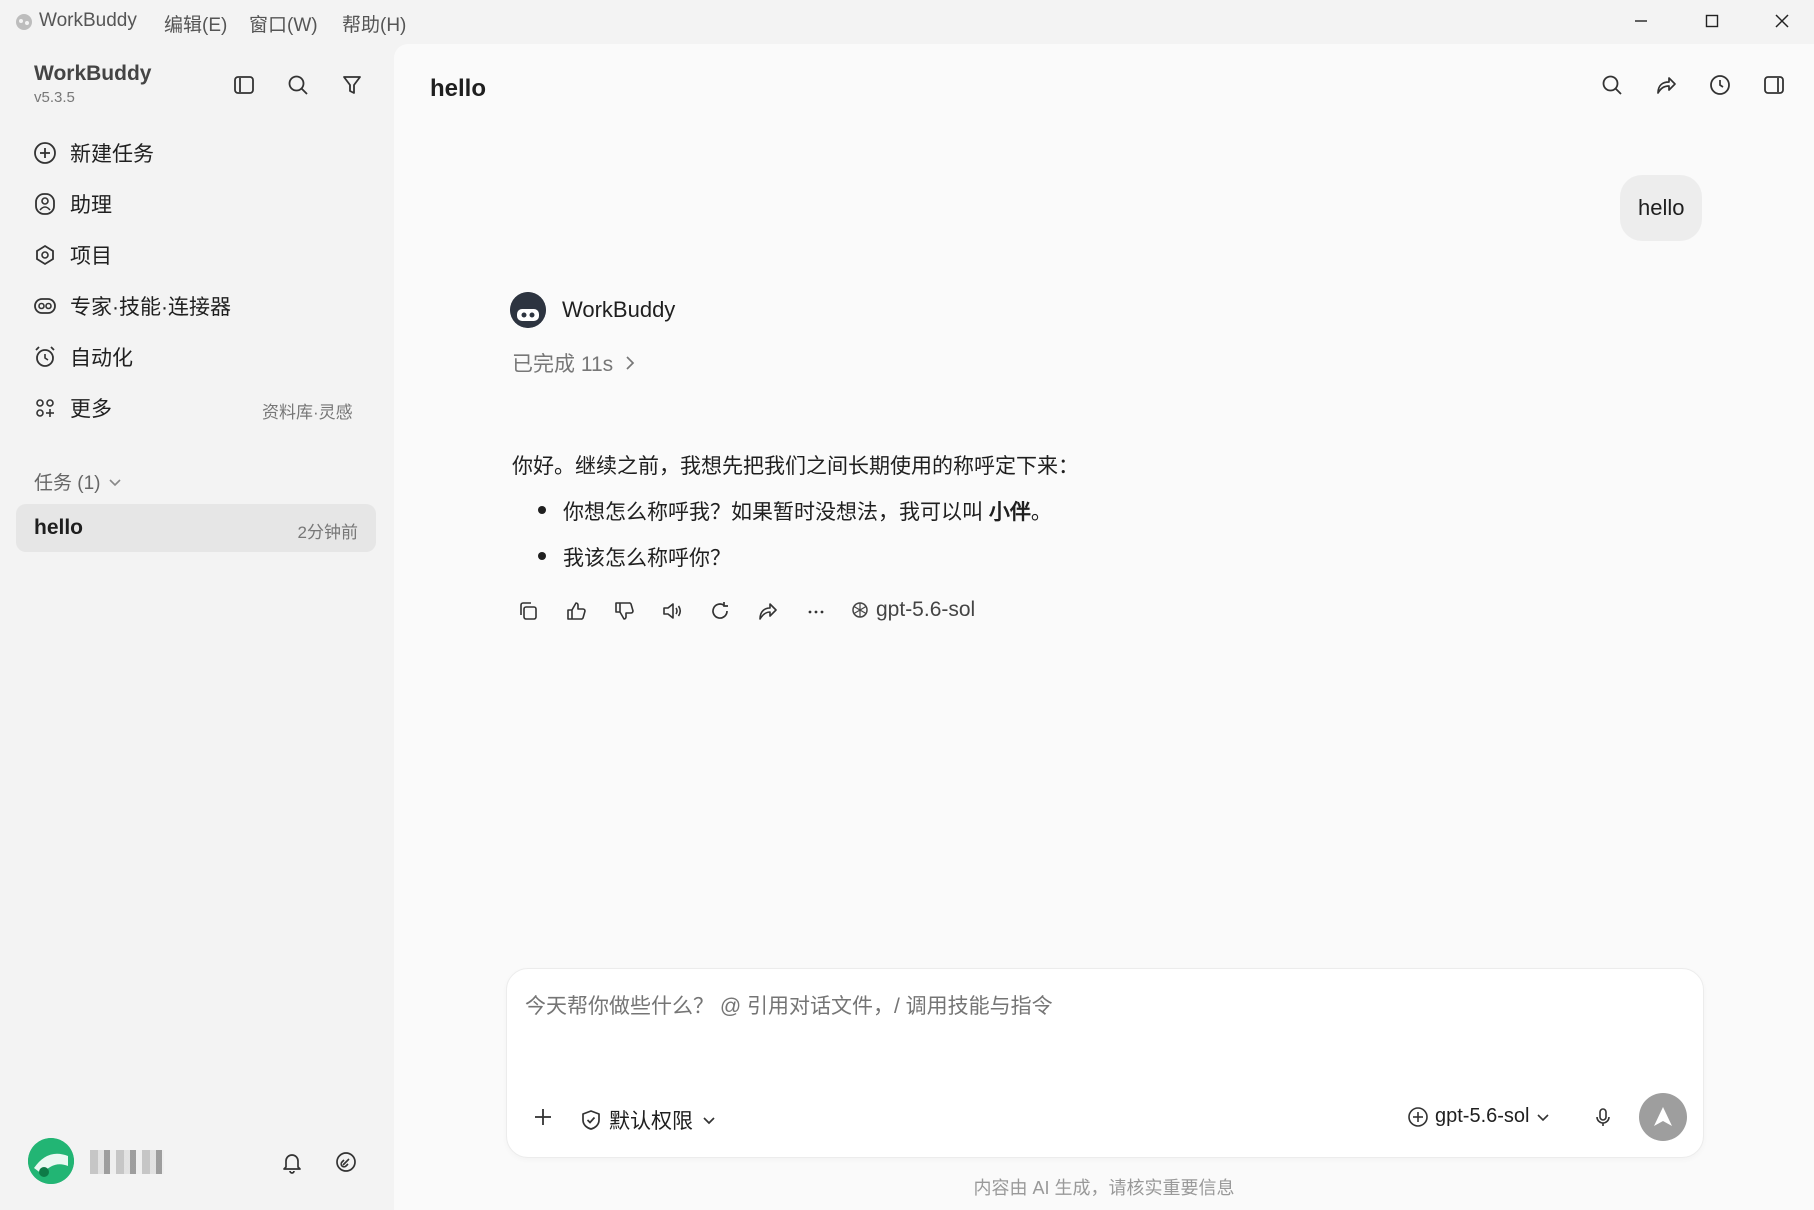 Image resolution: width=1814 pixels, height=1210 pixels. I want to click on sidebar-panel-icon, so click(244, 85).